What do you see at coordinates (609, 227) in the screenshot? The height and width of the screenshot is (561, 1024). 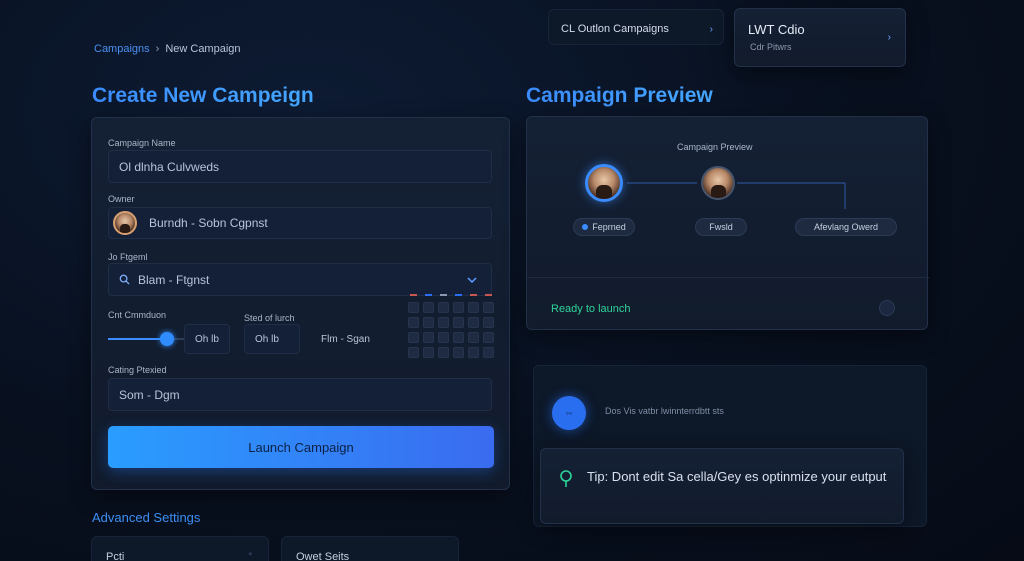 I see `flow-node-1-label: Feprned` at bounding box center [609, 227].